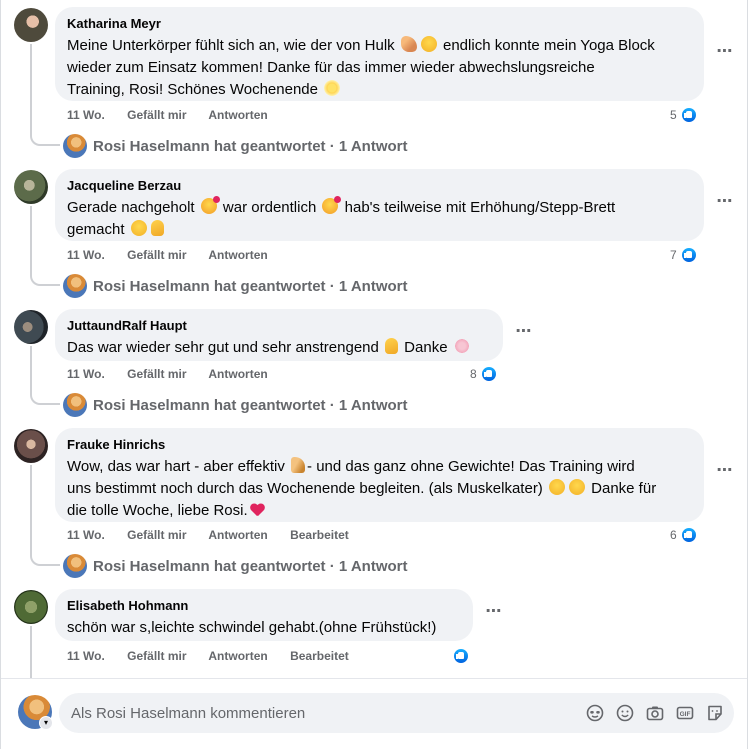 This screenshot has height=749, width=748. I want to click on reaction-count: 5, so click(684, 115).